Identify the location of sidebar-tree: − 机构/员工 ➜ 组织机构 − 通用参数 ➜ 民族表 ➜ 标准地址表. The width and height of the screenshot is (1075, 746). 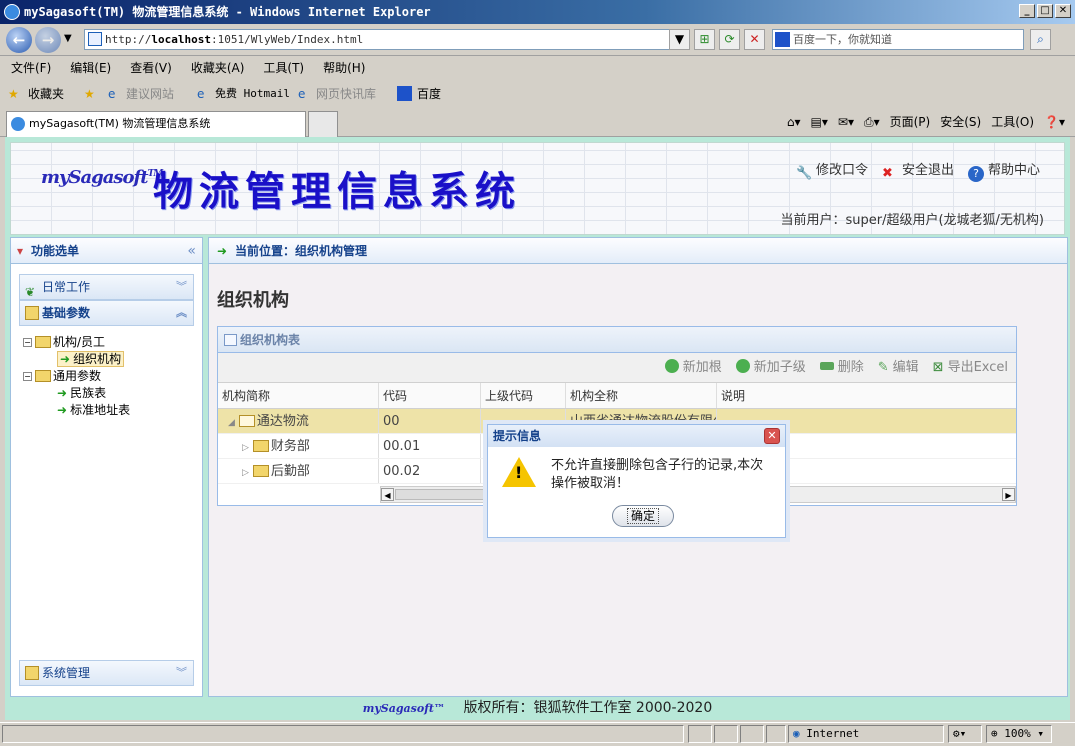
(76, 376).